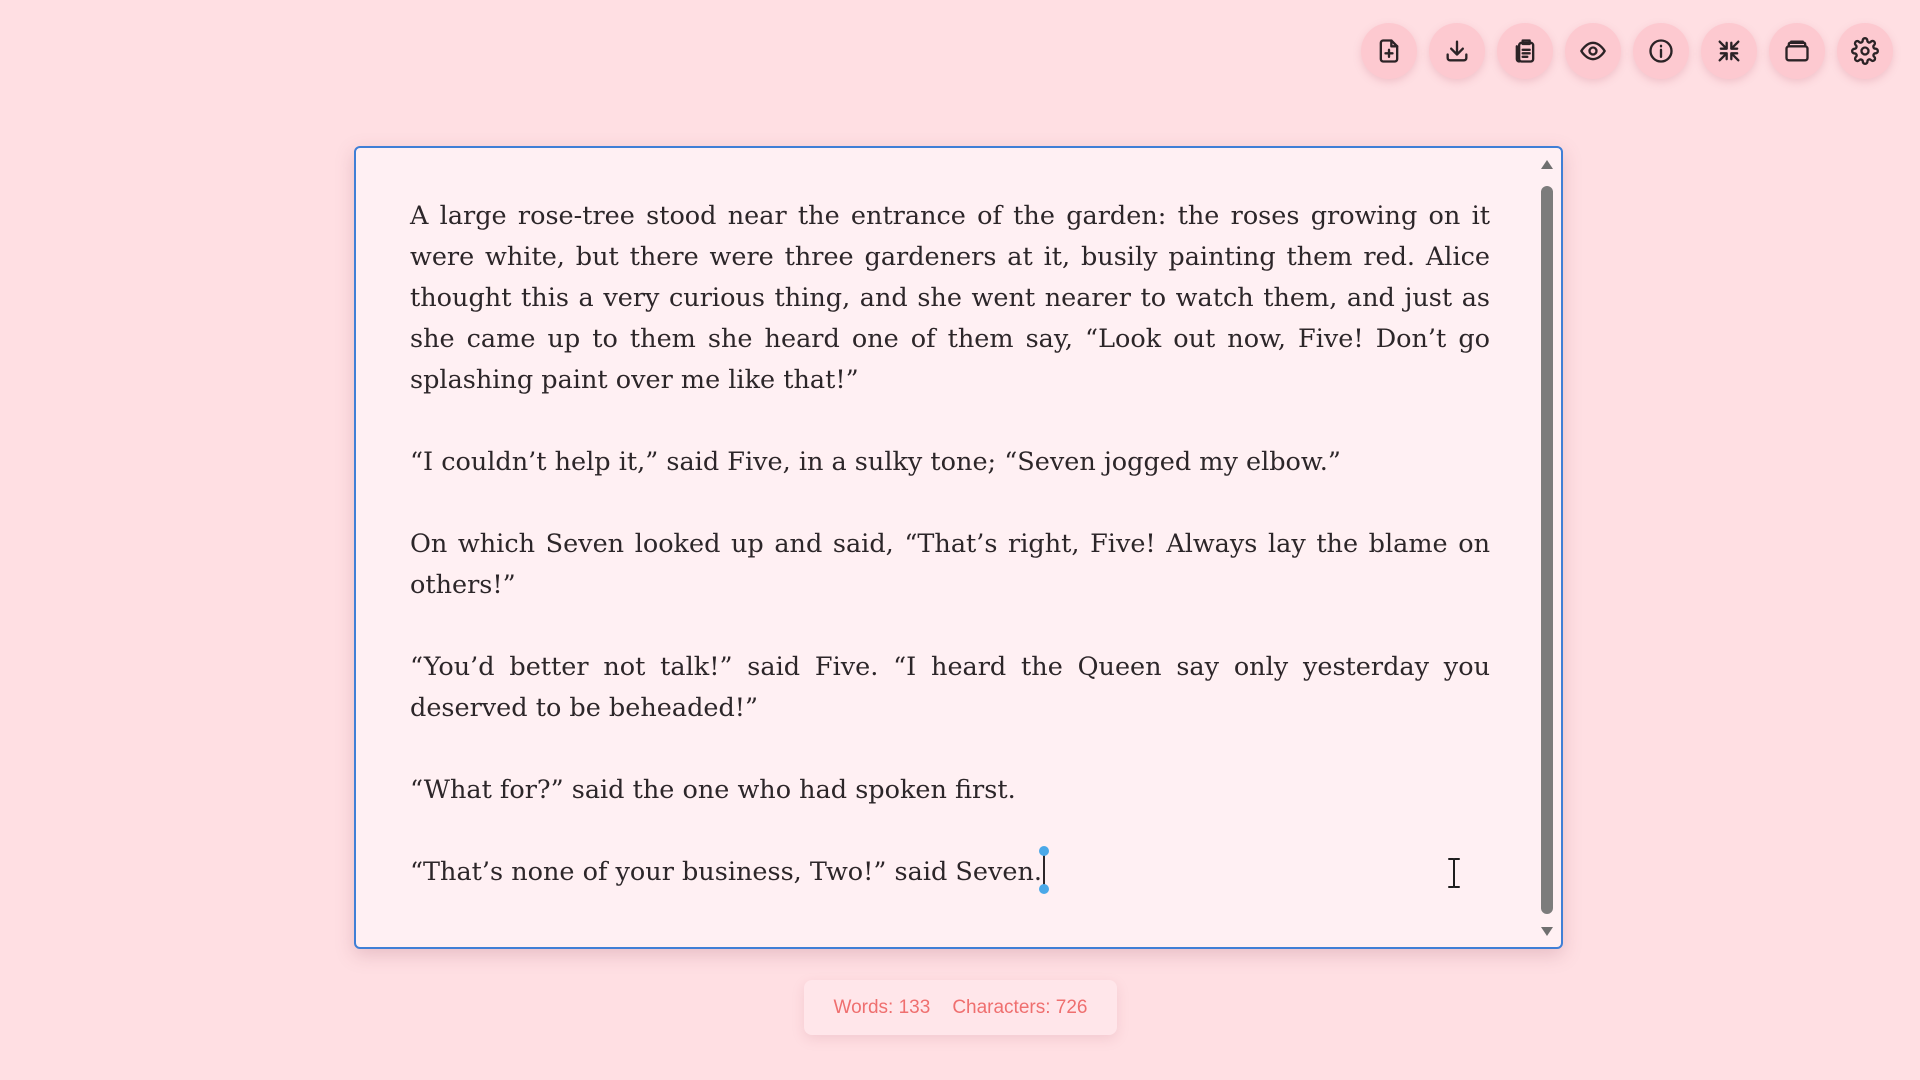 Image resolution: width=1920 pixels, height=1080 pixels. Describe the element at coordinates (1454, 873) in the screenshot. I see `ibeam-cursor-icon` at that location.